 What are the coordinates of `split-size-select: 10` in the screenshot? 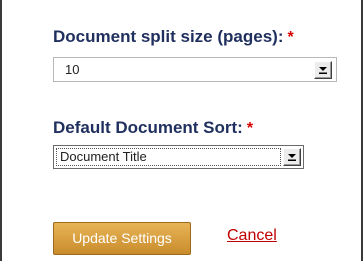 It's located at (195, 69).